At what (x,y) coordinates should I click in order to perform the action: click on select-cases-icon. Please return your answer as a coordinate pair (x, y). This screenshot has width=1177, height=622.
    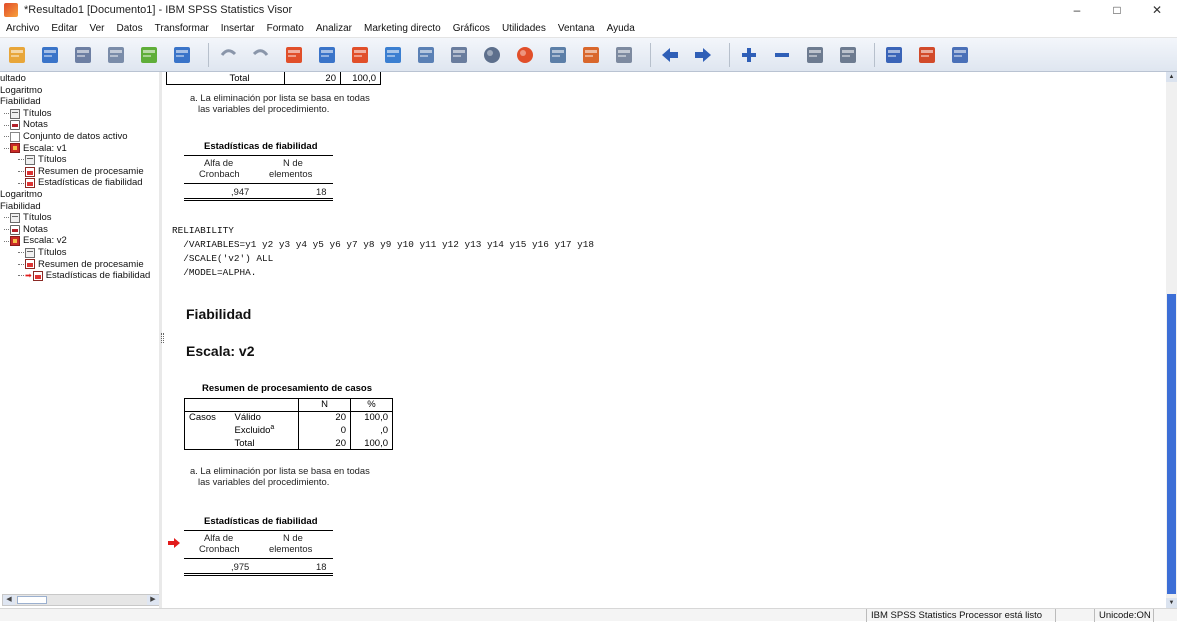
    Looking at the image, I should click on (492, 55).